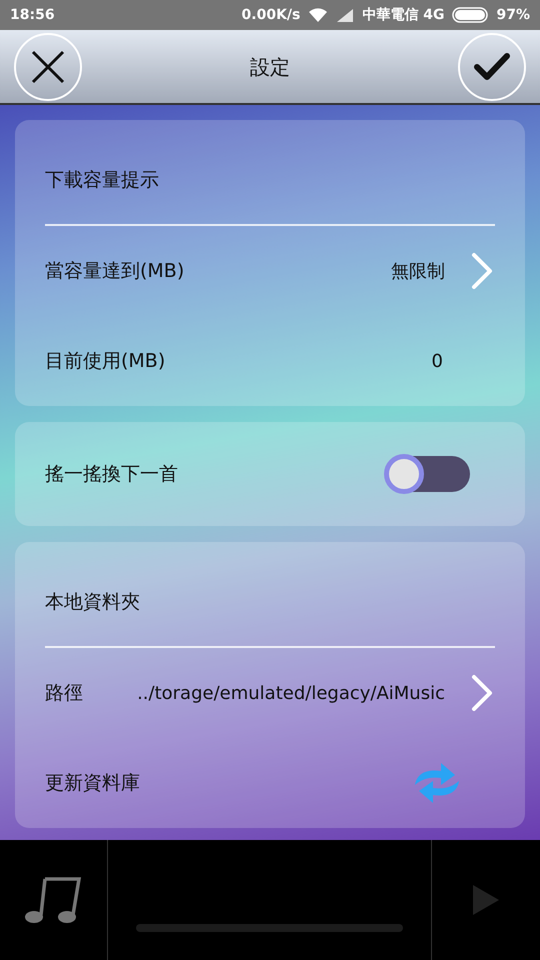 This screenshot has height=960, width=540. Describe the element at coordinates (271, 15) in the screenshot. I see `network-speed: 0.00K/s` at that location.